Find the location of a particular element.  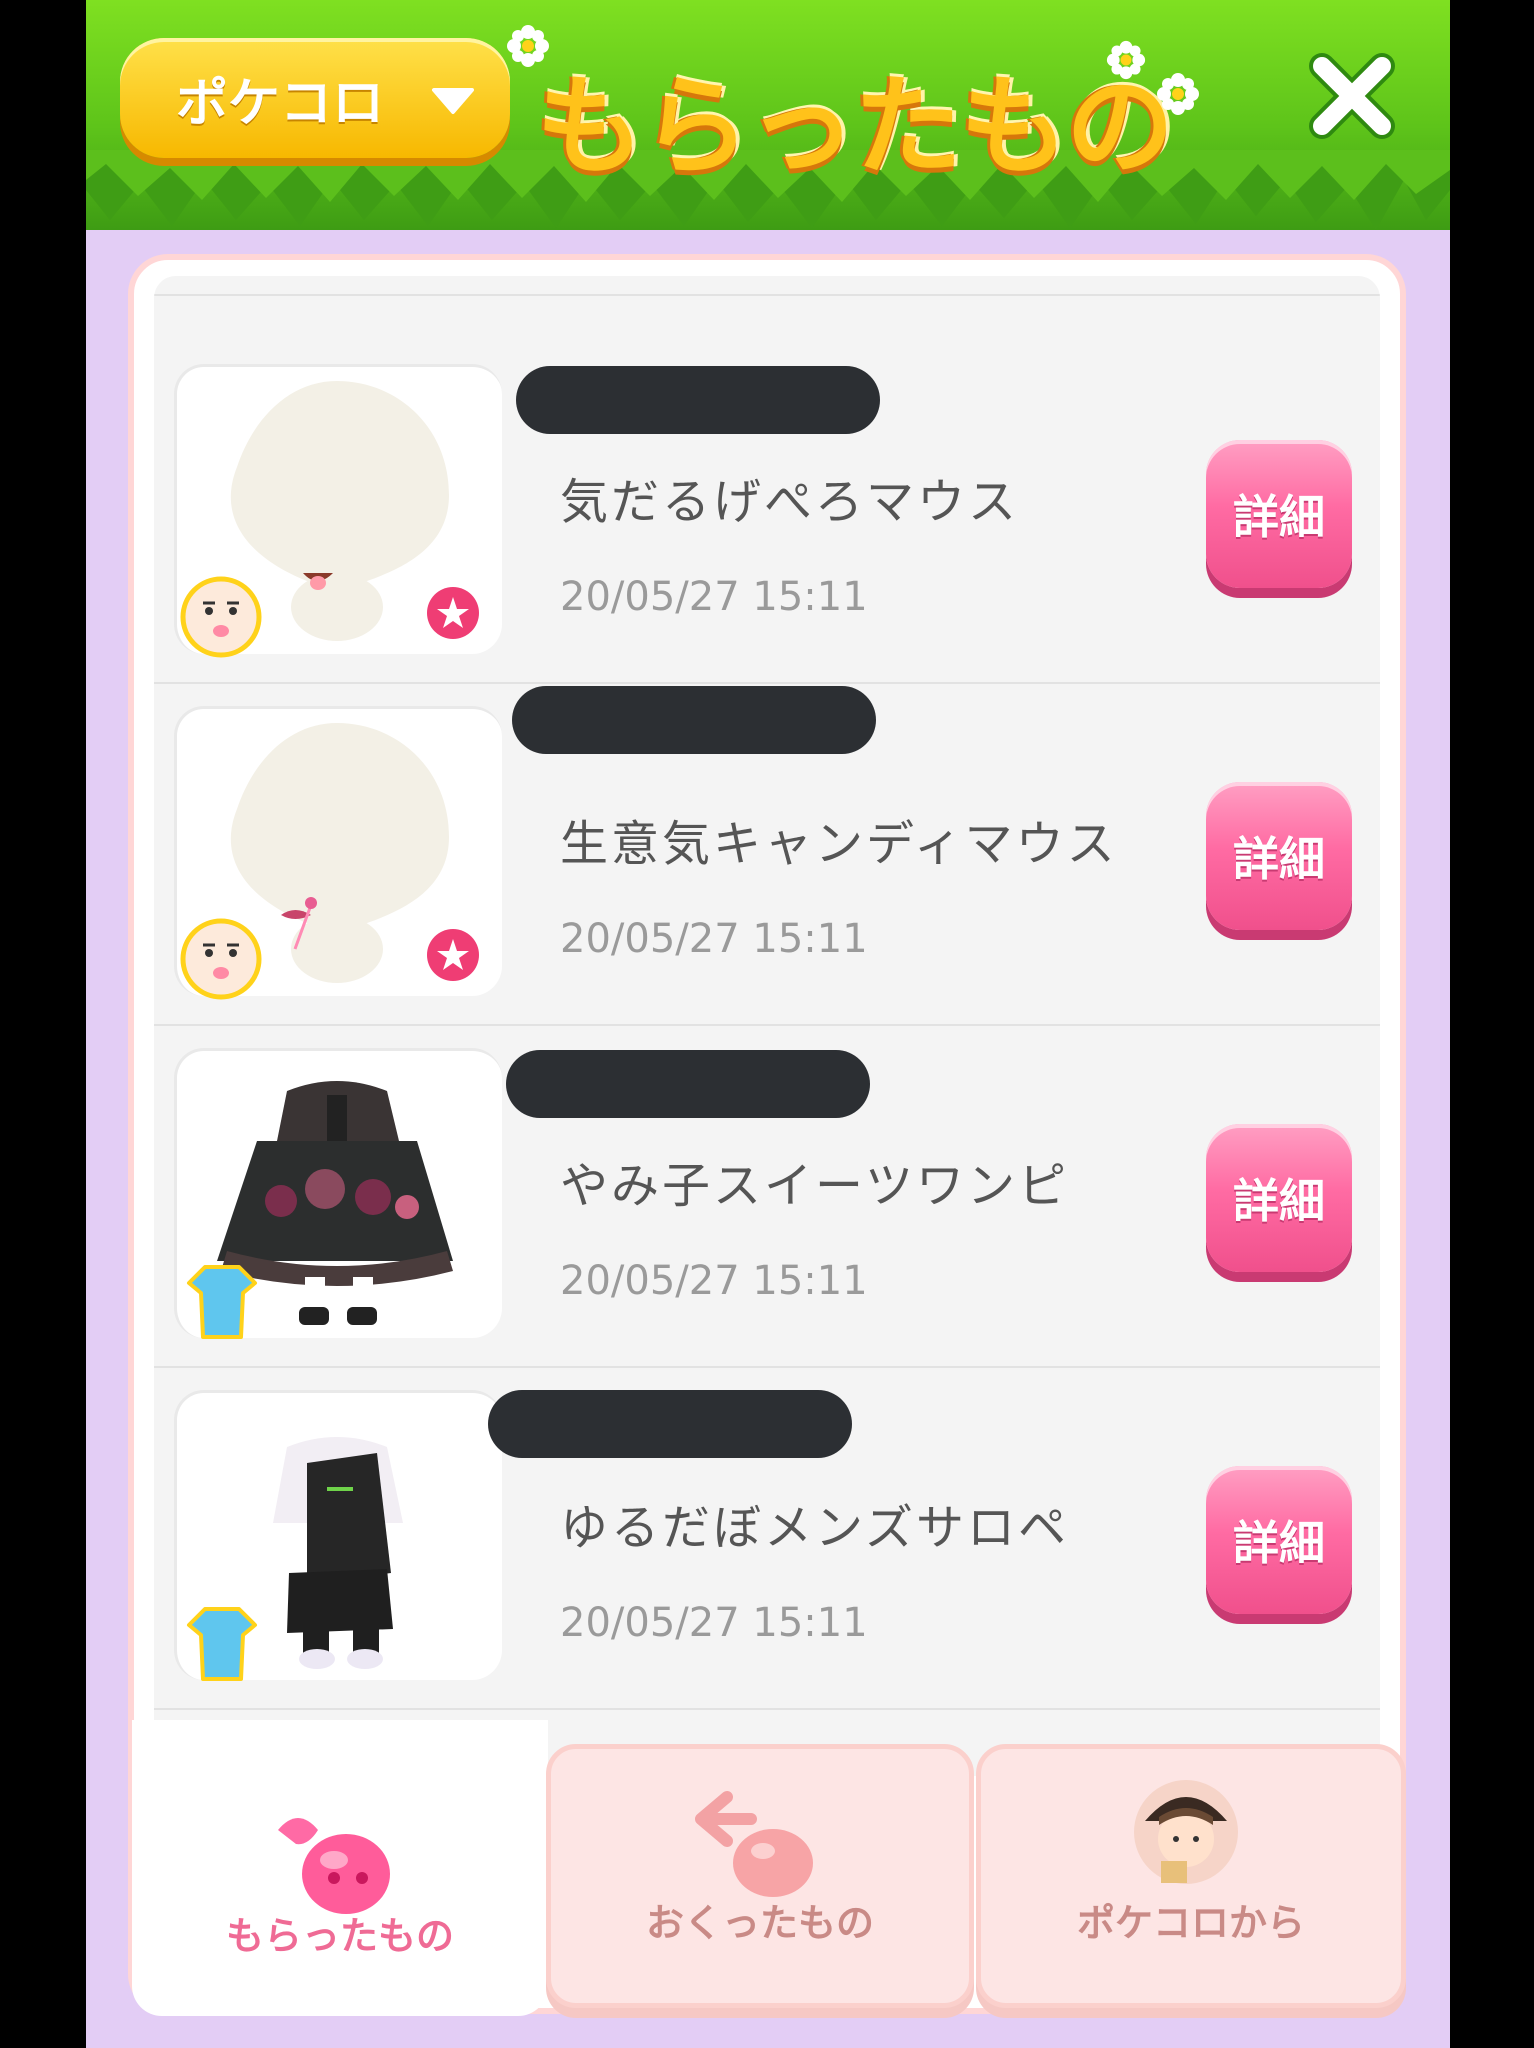

list-item: やみ子スイーツワンピ 20/05/27 15:11 詳細 is located at coordinates (767, 1198).